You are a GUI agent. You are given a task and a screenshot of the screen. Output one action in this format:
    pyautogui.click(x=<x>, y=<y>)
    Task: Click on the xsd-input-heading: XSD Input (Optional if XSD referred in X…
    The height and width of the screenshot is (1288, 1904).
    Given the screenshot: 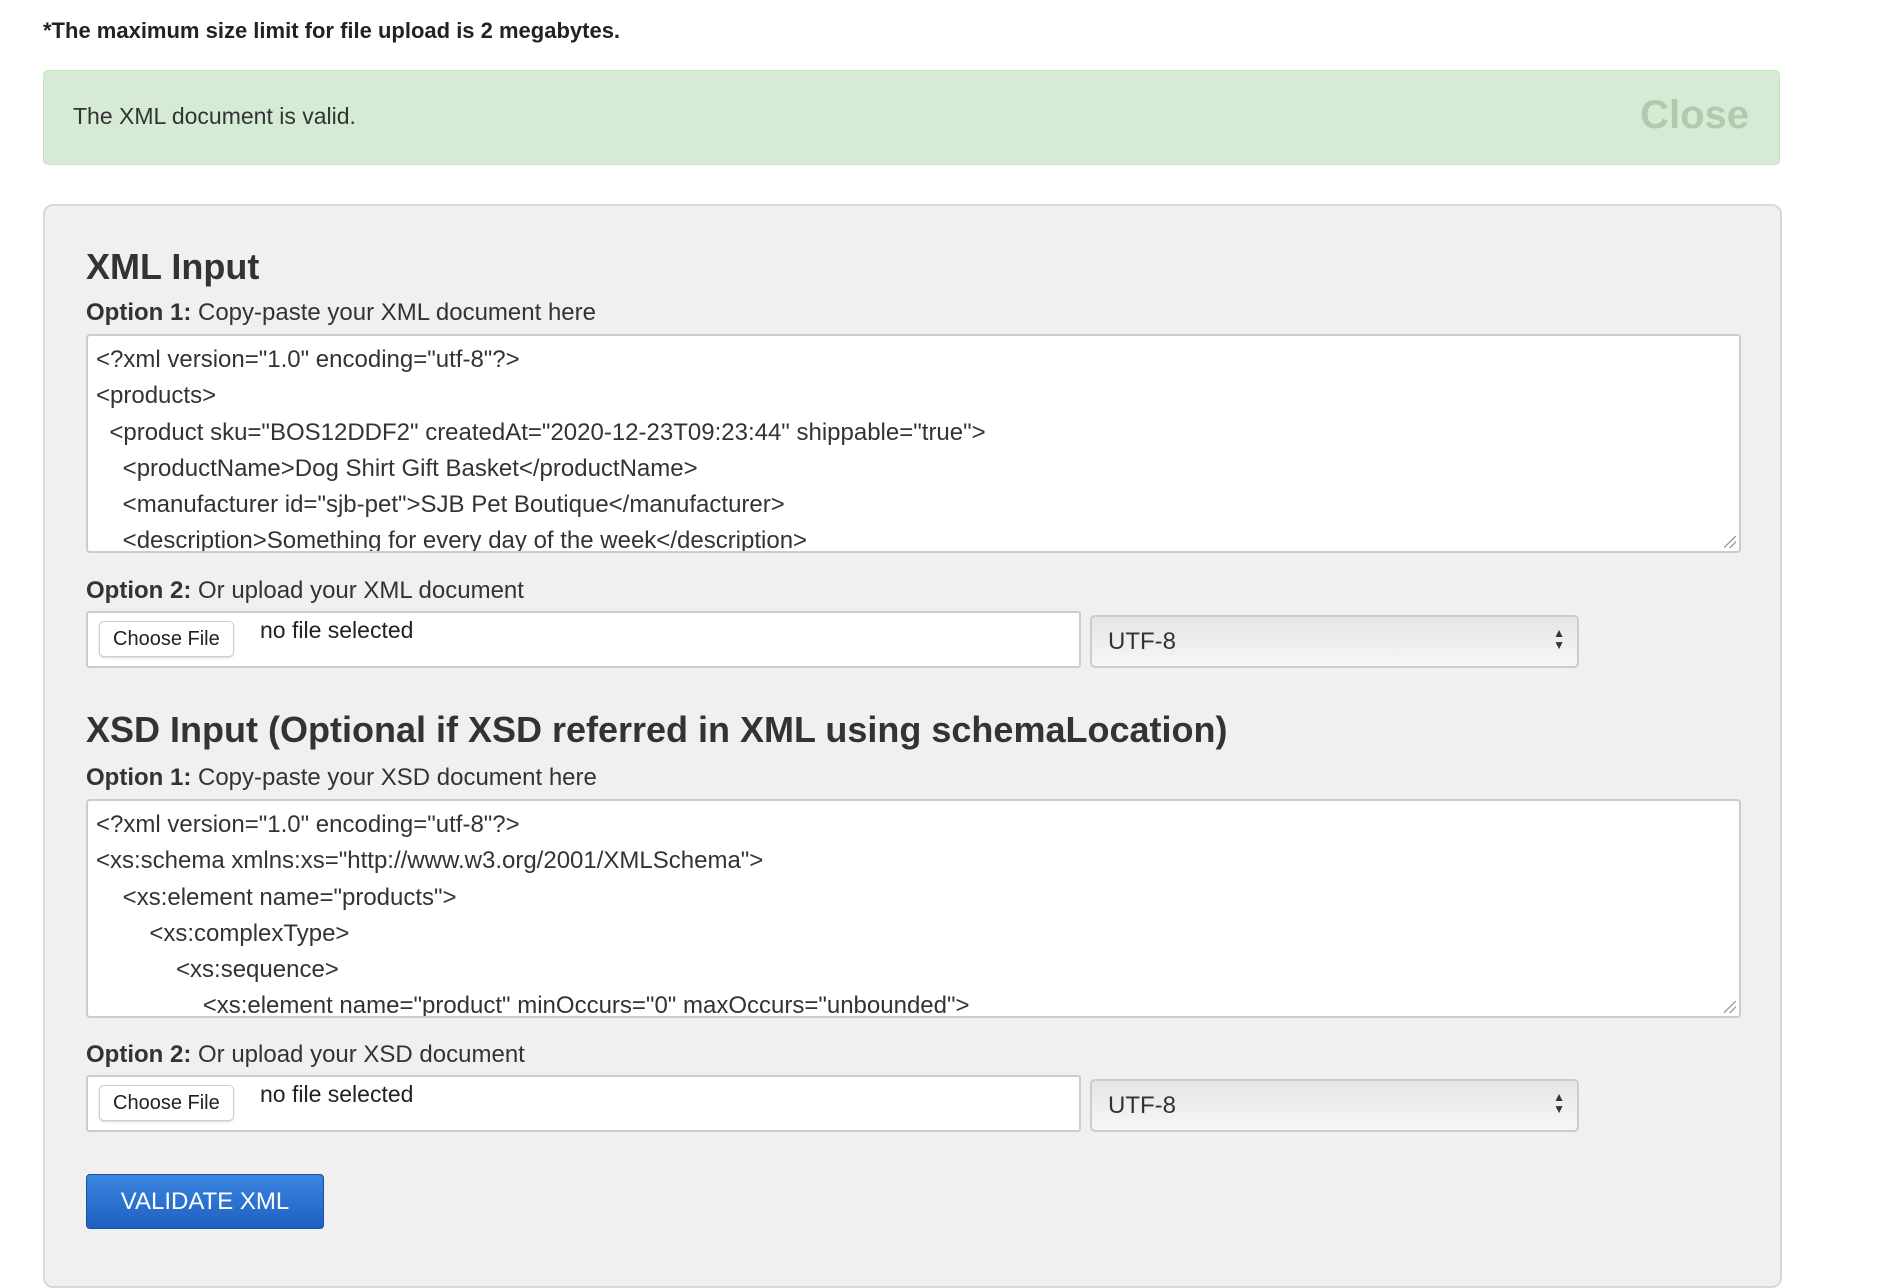 What is the action you would take?
    pyautogui.click(x=657, y=729)
    